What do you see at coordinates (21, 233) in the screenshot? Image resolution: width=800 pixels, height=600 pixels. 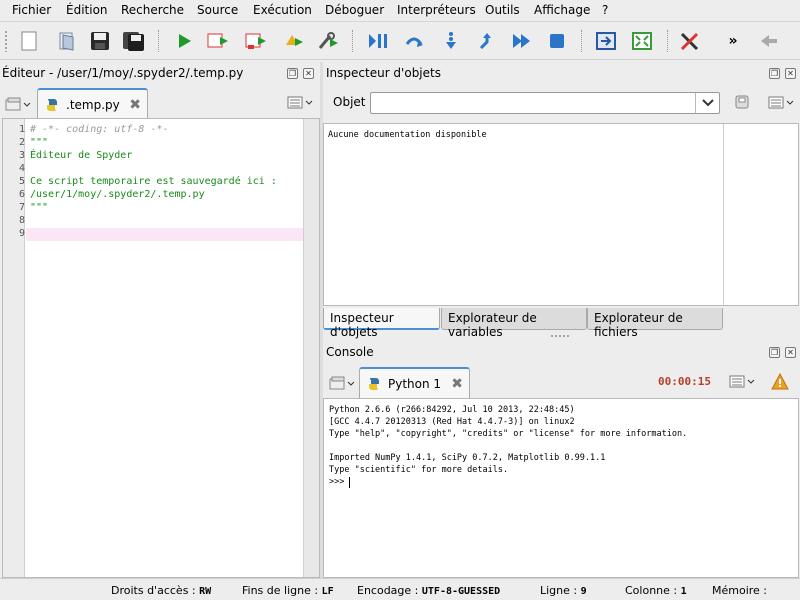 I see `line-number: 9` at bounding box center [21, 233].